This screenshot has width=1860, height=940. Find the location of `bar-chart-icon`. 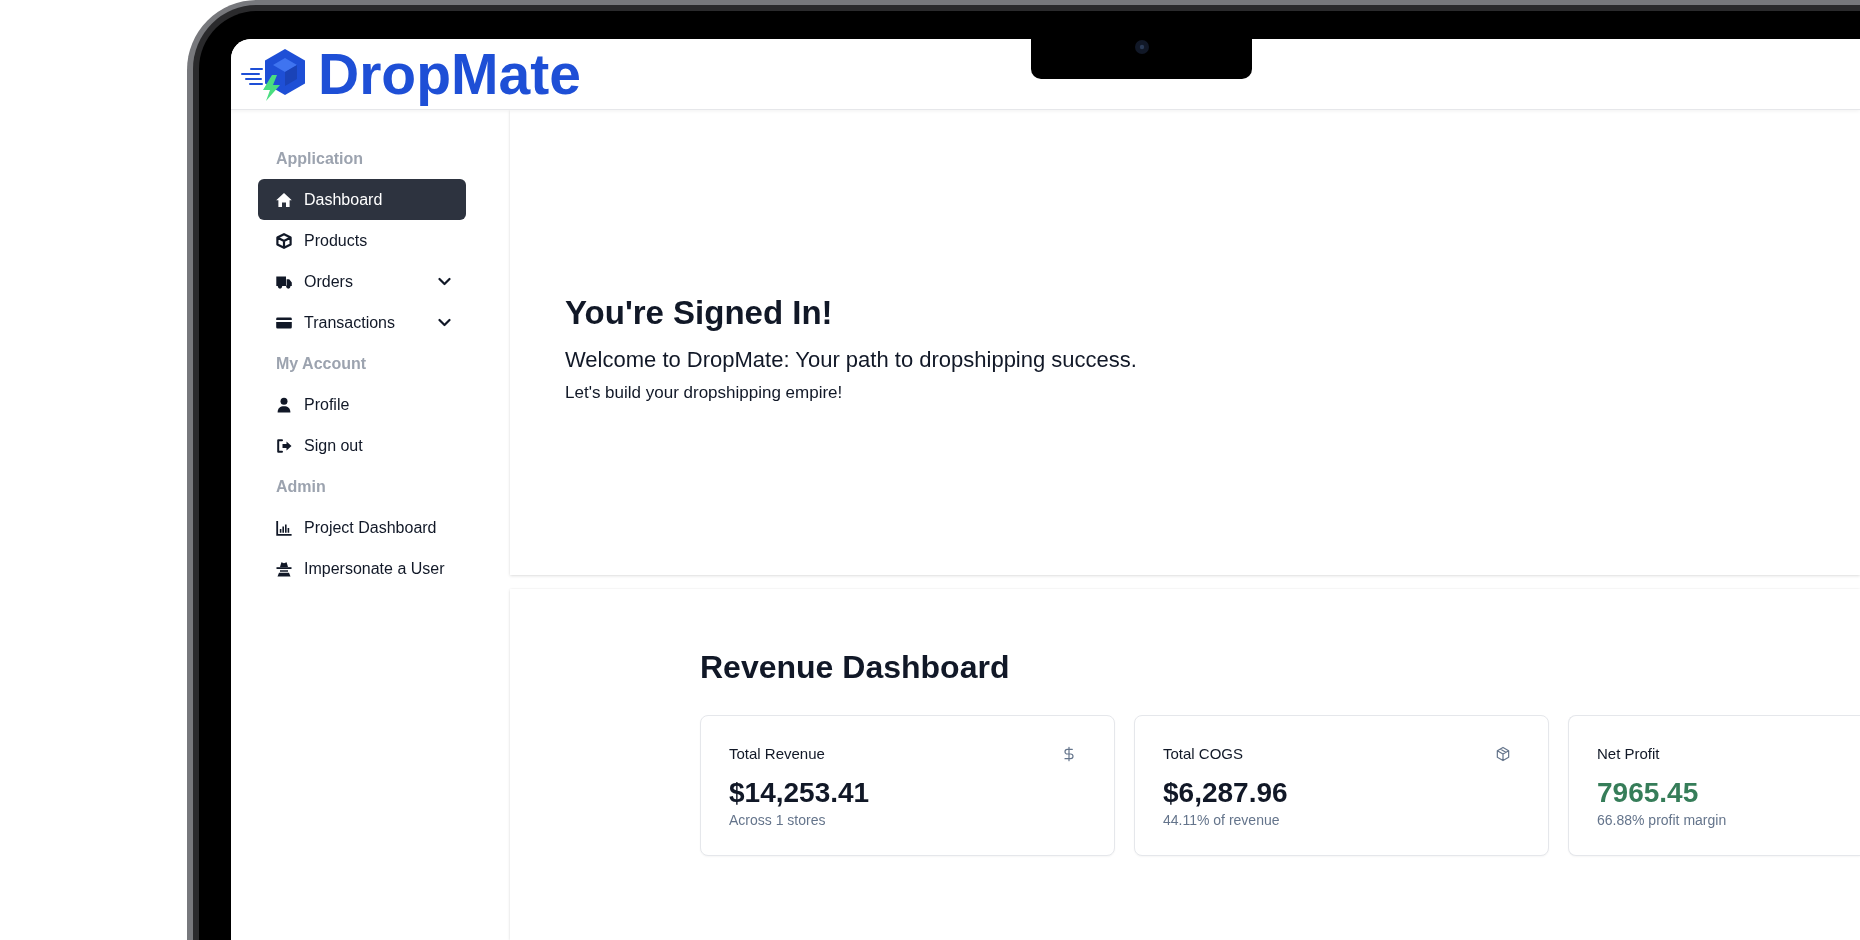

bar-chart-icon is located at coordinates (284, 527).